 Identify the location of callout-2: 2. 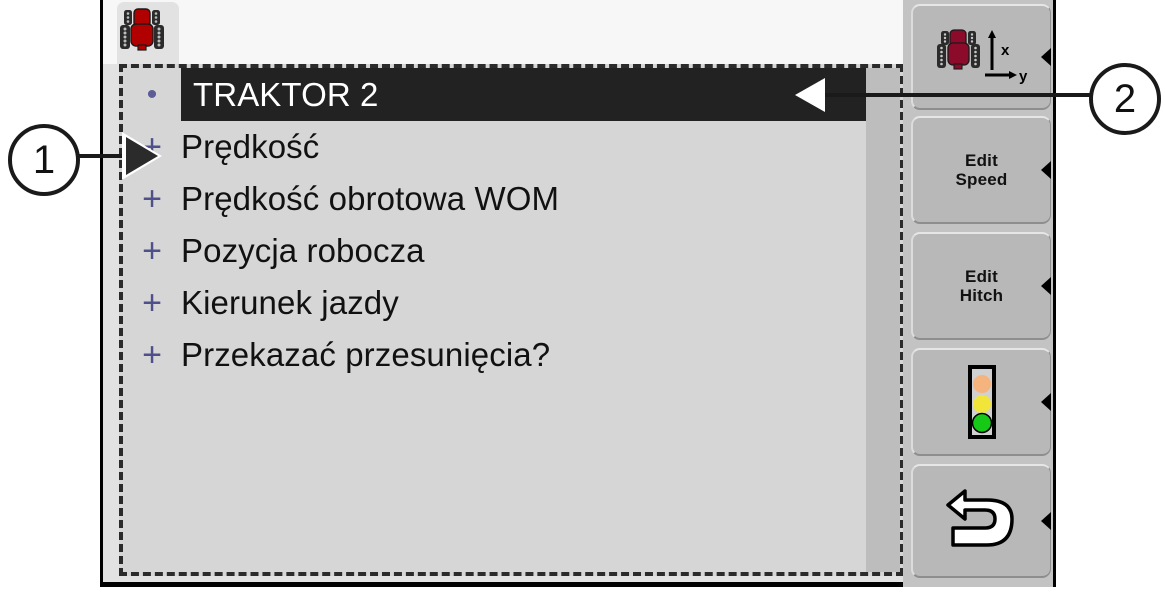
(1125, 99).